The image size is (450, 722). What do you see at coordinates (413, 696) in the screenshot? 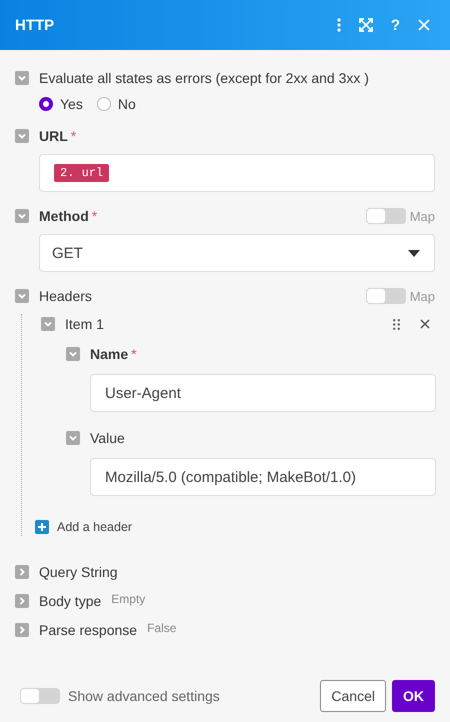
I see `ok-button: OK` at bounding box center [413, 696].